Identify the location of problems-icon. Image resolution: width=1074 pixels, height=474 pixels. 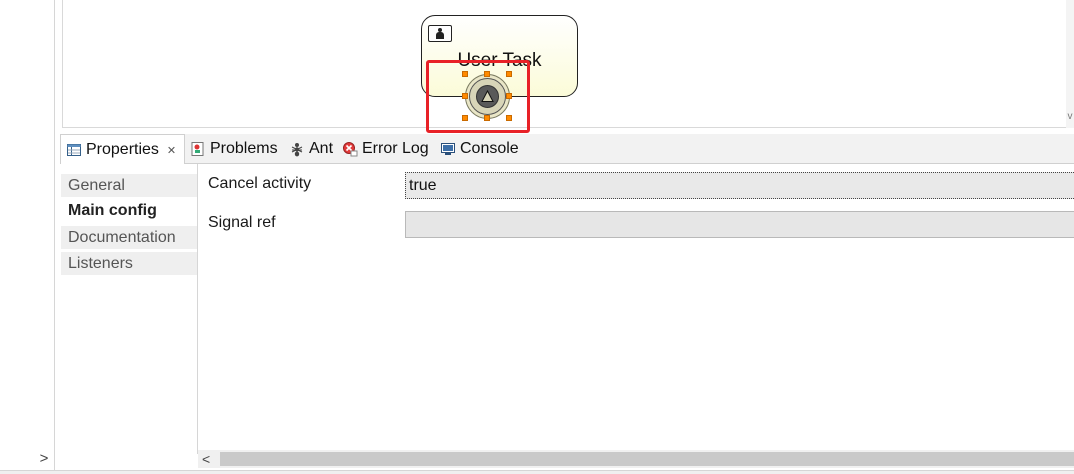
(198, 149).